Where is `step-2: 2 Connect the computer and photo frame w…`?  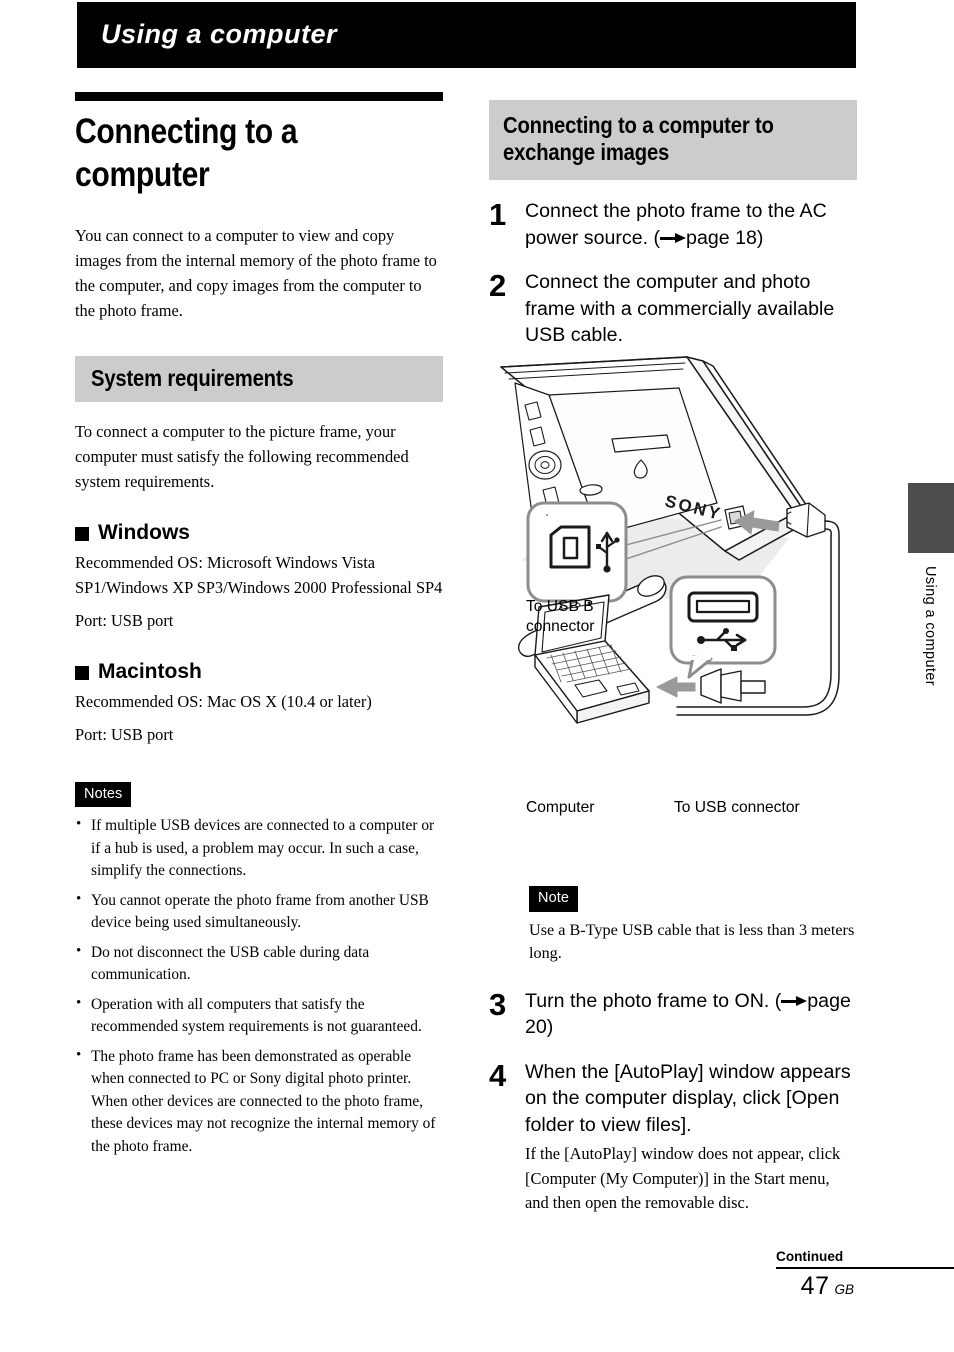
step-2: 2 Connect the computer and photo frame w… is located at coordinates (673, 308).